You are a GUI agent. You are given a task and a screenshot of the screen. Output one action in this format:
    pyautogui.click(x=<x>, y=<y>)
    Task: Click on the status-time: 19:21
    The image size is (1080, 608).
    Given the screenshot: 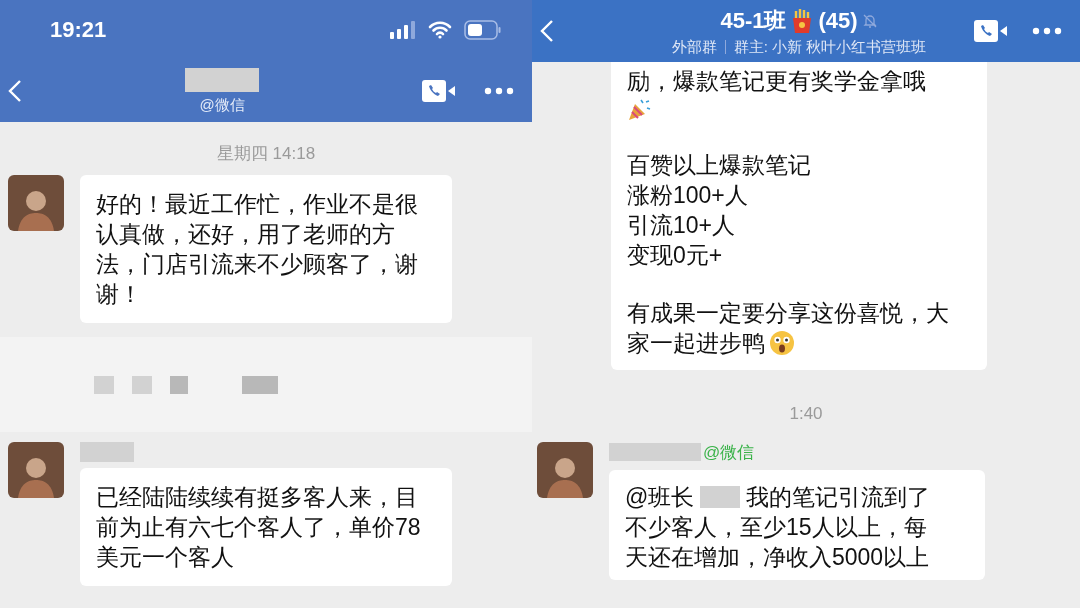 What is the action you would take?
    pyautogui.click(x=78, y=30)
    